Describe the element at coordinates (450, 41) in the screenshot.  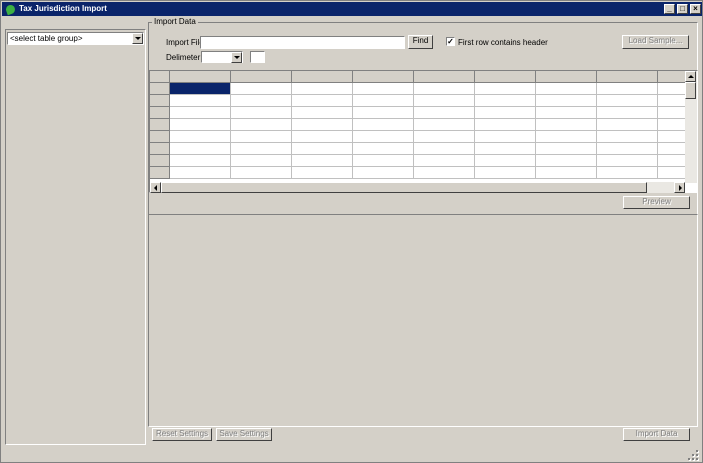
I see `first-row-header-checkbox: ✓` at that location.